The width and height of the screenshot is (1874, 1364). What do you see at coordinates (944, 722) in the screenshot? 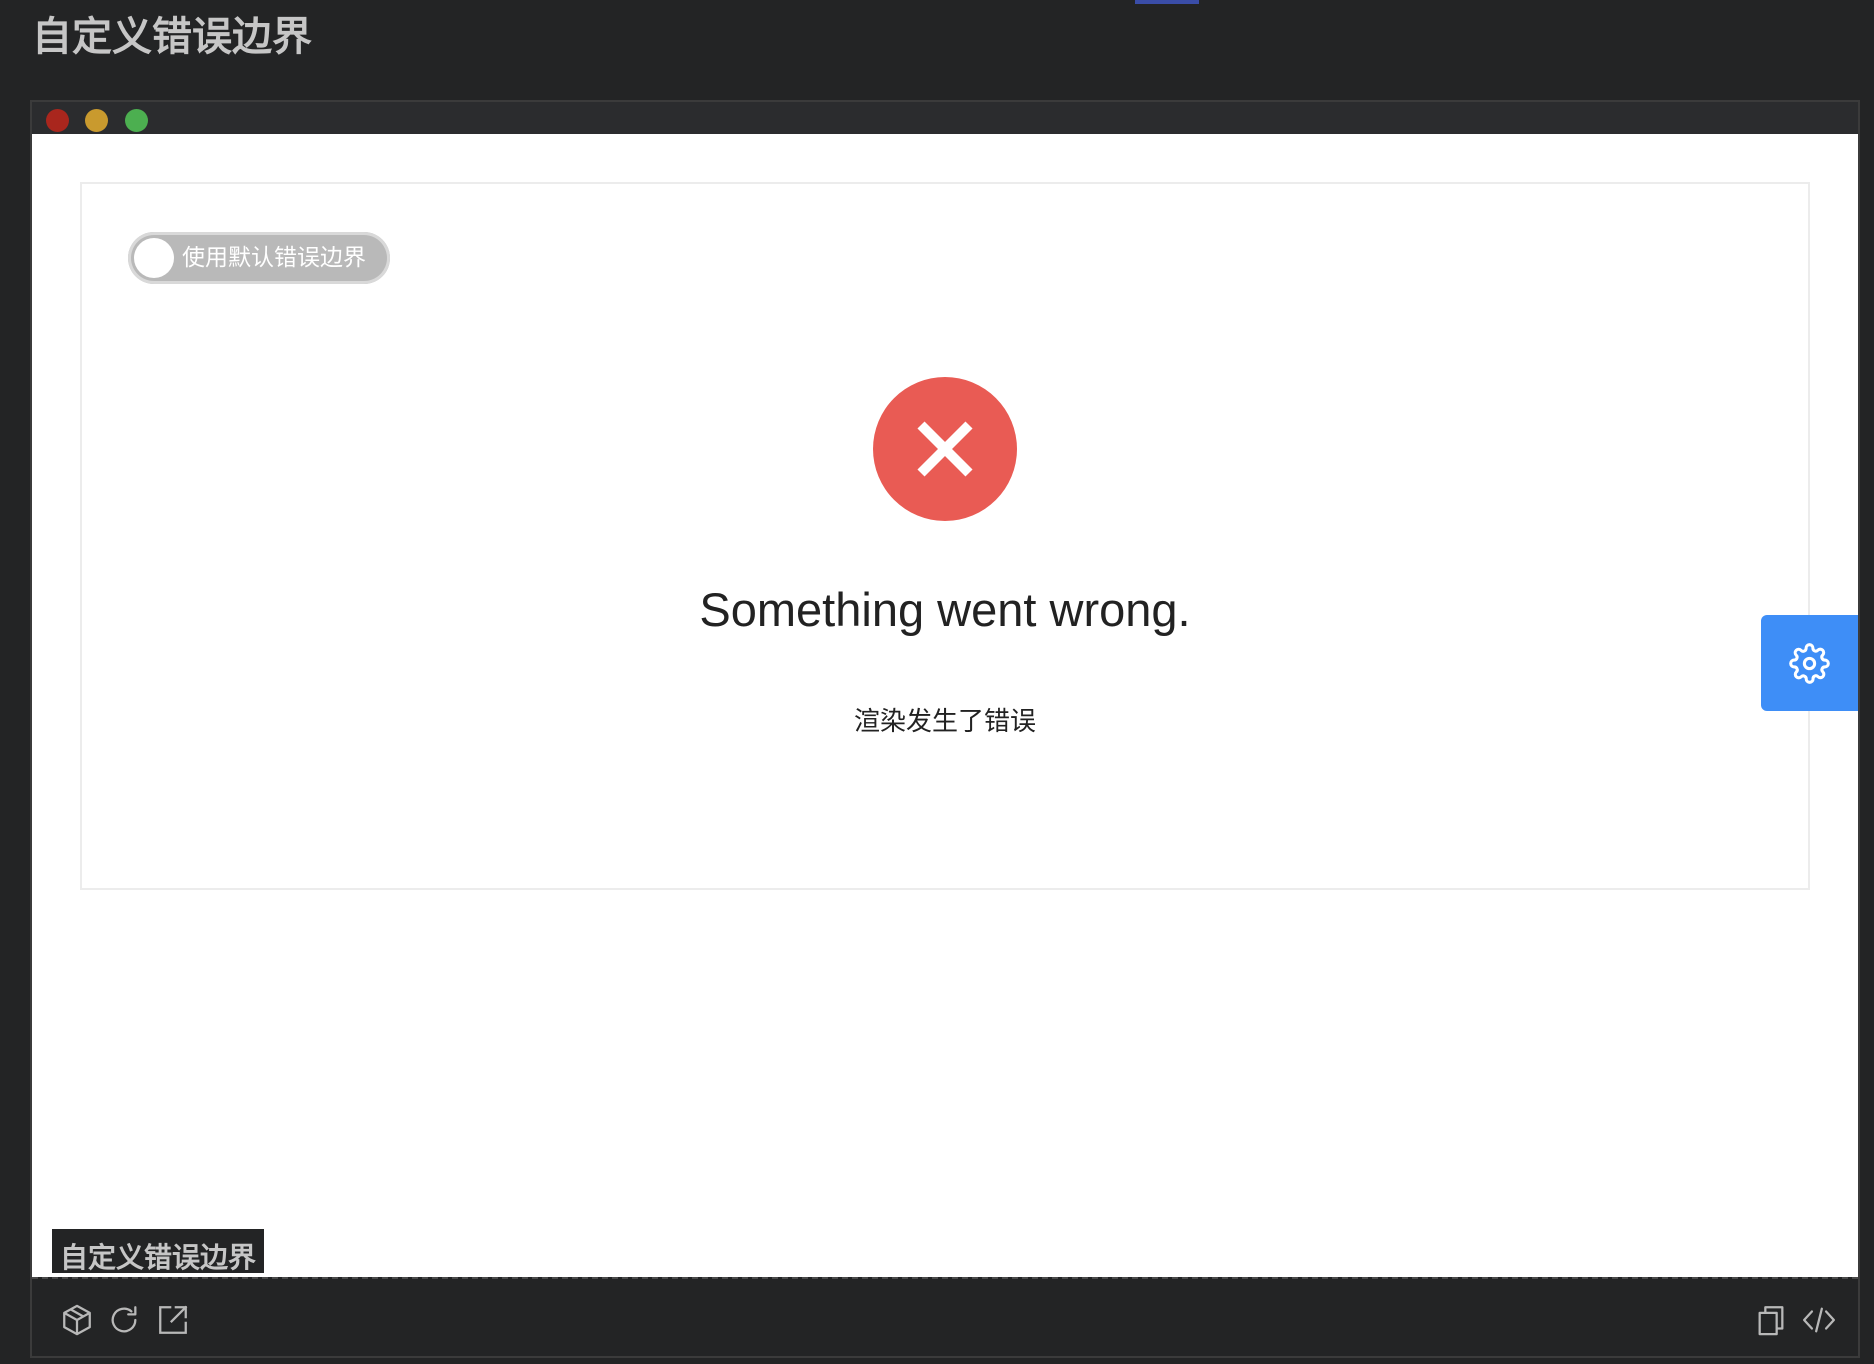
I see `error-detail: 渲染发生了错误` at bounding box center [944, 722].